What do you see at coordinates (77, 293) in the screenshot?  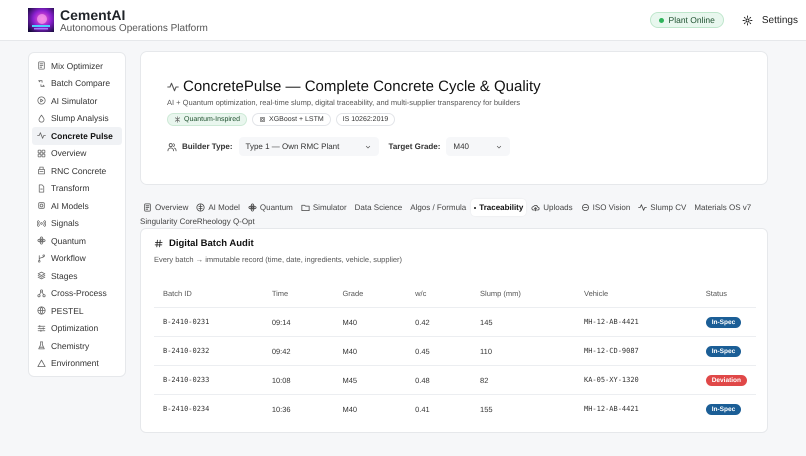 I see `sidebar-item: Cross-Process` at bounding box center [77, 293].